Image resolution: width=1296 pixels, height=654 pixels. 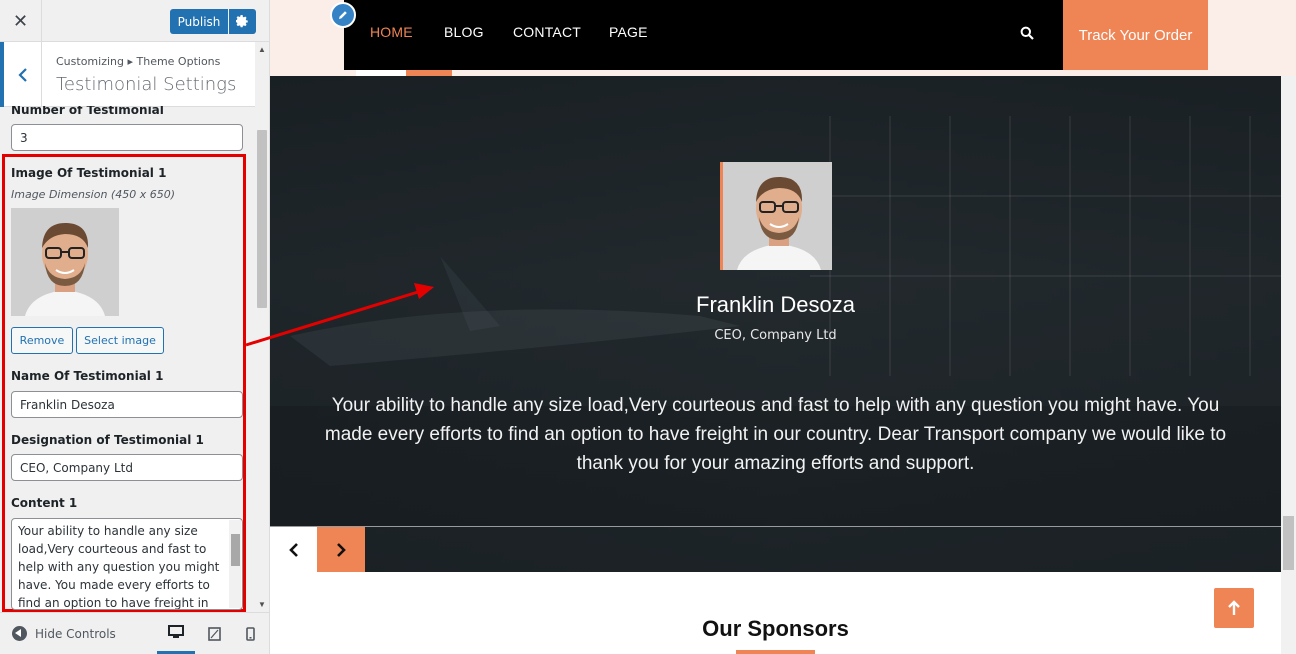 I want to click on chevron-right-icon, so click(x=341, y=549).